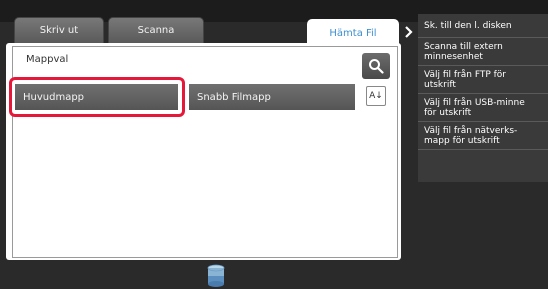 This screenshot has height=289, width=548. I want to click on side-menu-arrow, so click(409, 32).